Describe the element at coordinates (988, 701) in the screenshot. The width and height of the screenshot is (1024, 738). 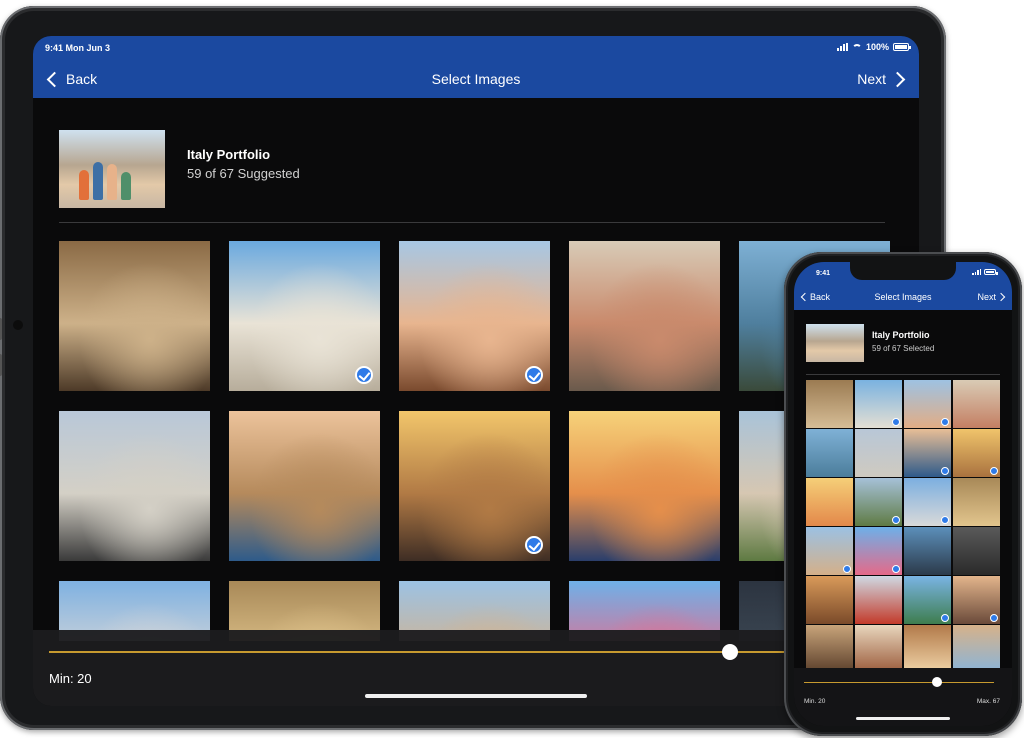
I see `phone-max-label: Max. 67` at that location.